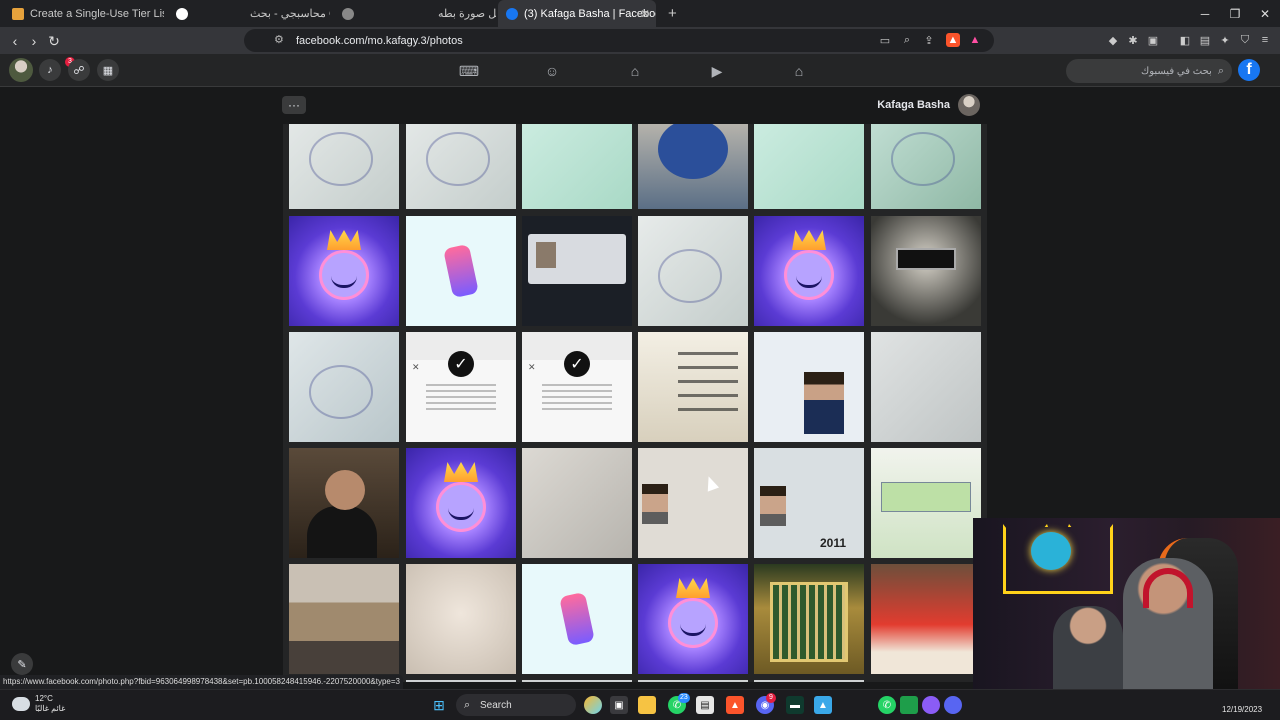  I want to click on zoom-icon: ⌕, so click(907, 40).